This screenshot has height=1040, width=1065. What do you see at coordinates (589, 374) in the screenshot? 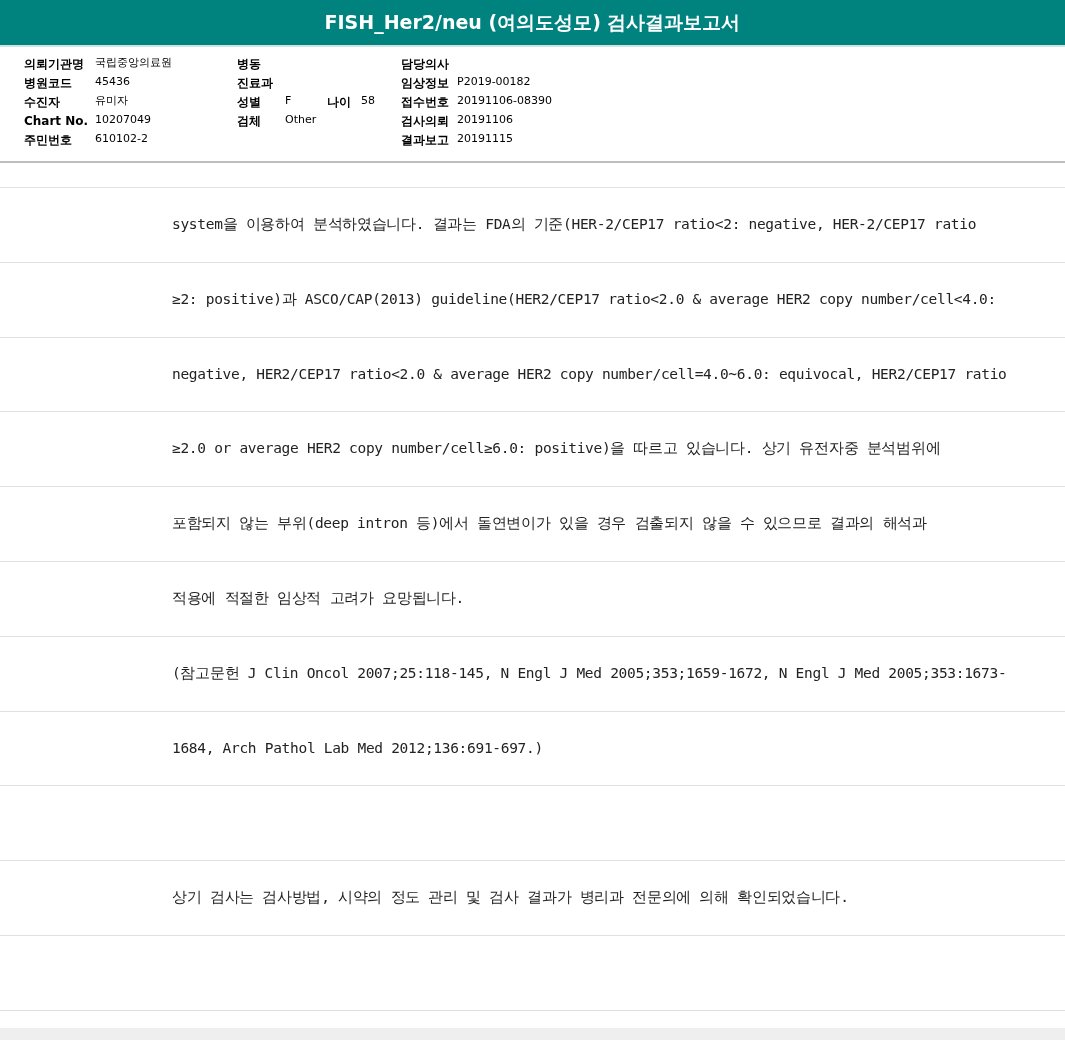
I see `report-text: negative, HER2/CEP17 ratio<2.0 & average HER2 copy number/cell=4.0~6.0: equivocal, HER2/CEP17 ratio` at bounding box center [589, 374].